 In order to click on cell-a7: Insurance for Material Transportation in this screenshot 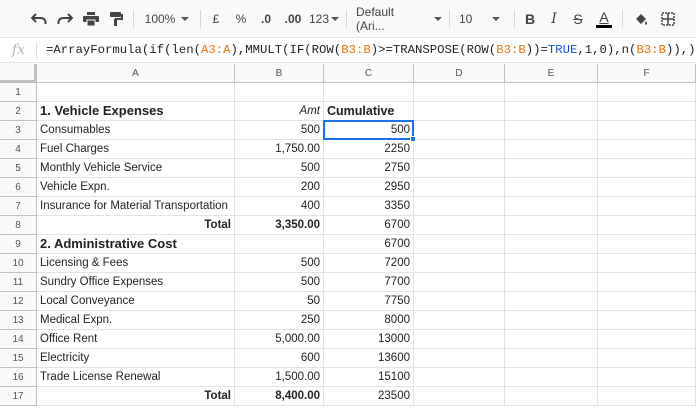, I will do `click(136, 206)`.